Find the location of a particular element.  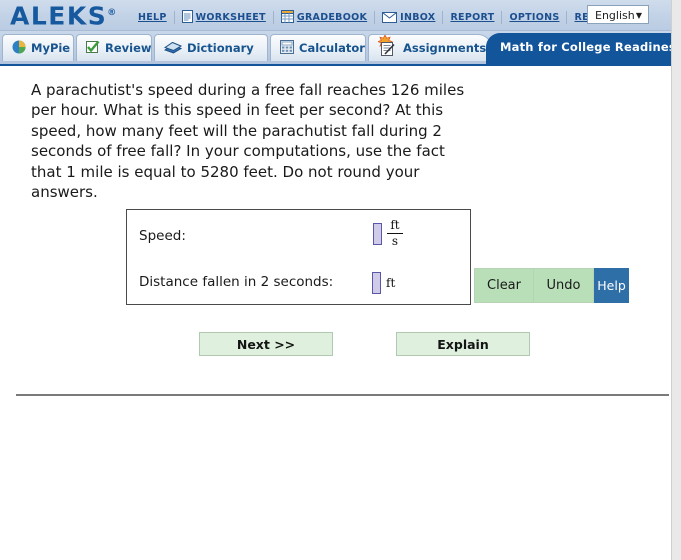

calculator-icon is located at coordinates (287, 48).